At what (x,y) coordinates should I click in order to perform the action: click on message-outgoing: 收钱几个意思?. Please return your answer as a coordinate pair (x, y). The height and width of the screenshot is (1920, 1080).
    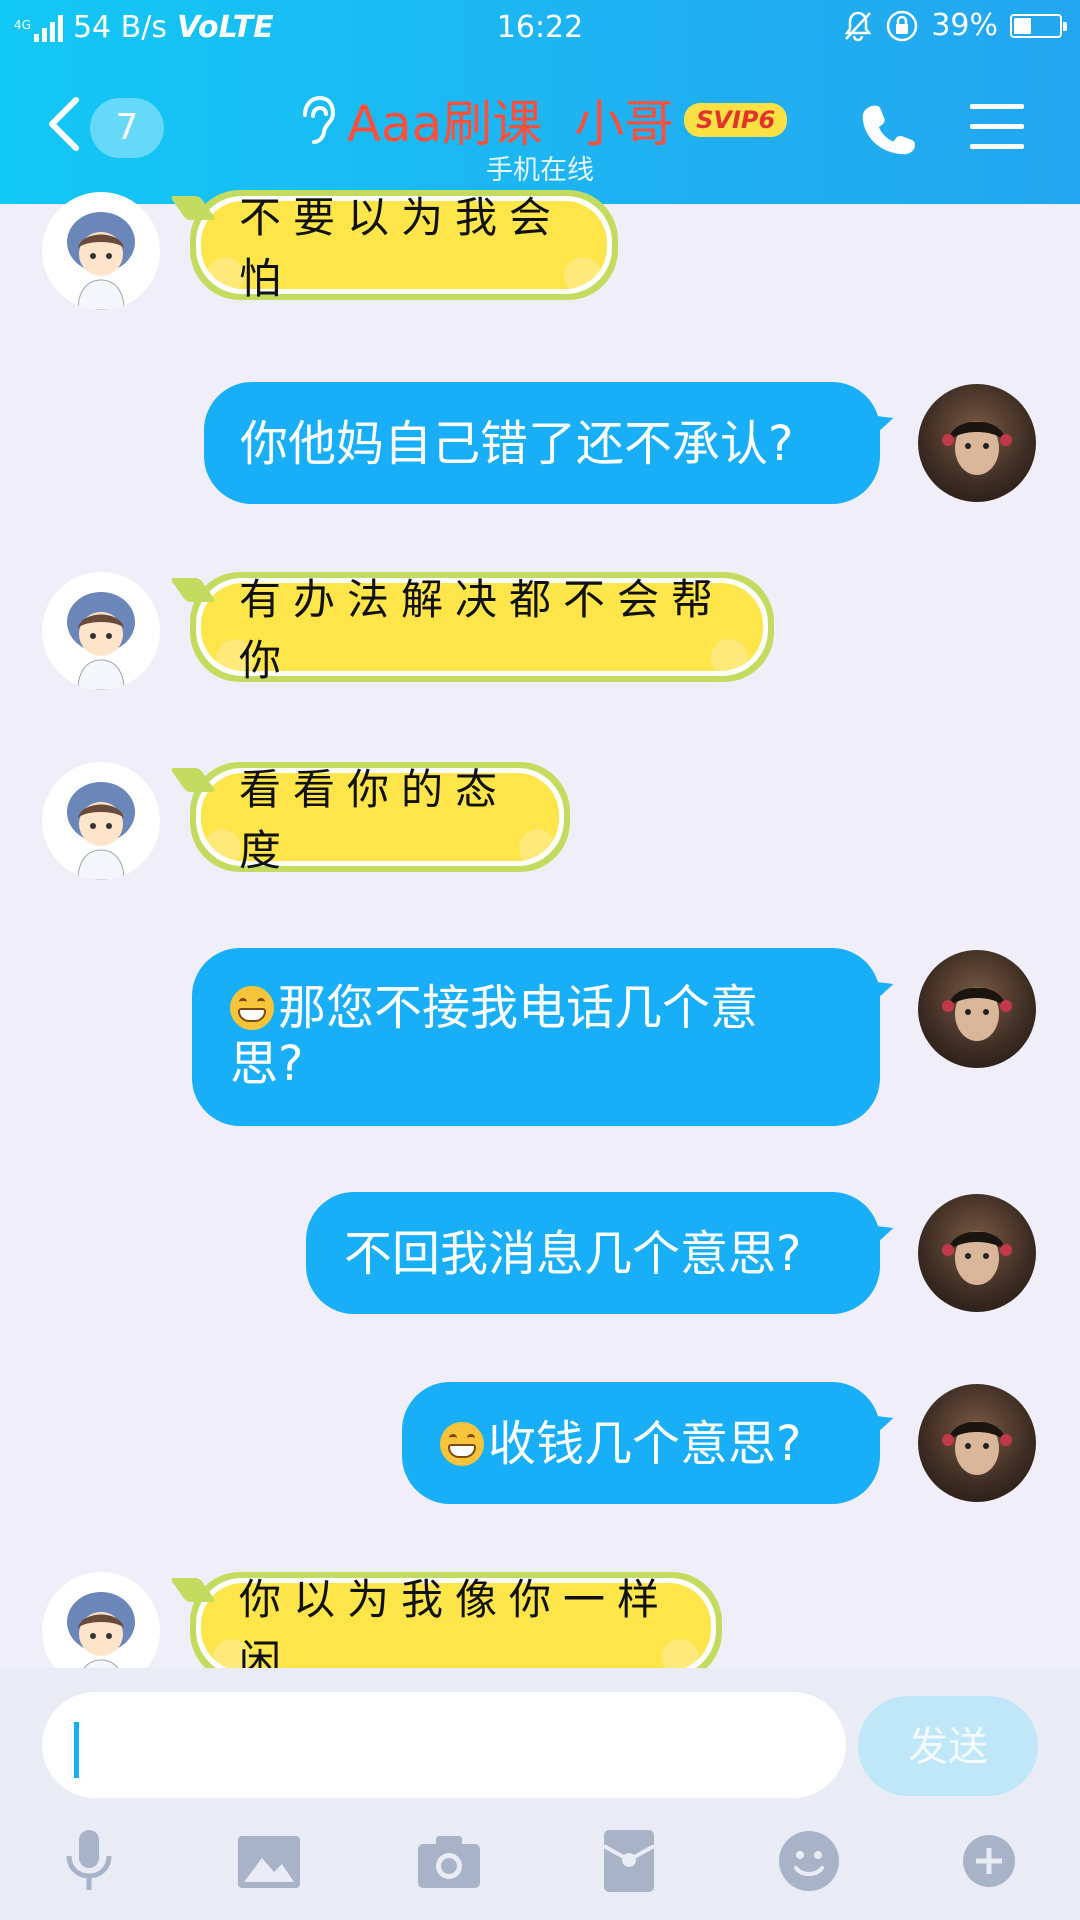
    Looking at the image, I should click on (540, 1444).